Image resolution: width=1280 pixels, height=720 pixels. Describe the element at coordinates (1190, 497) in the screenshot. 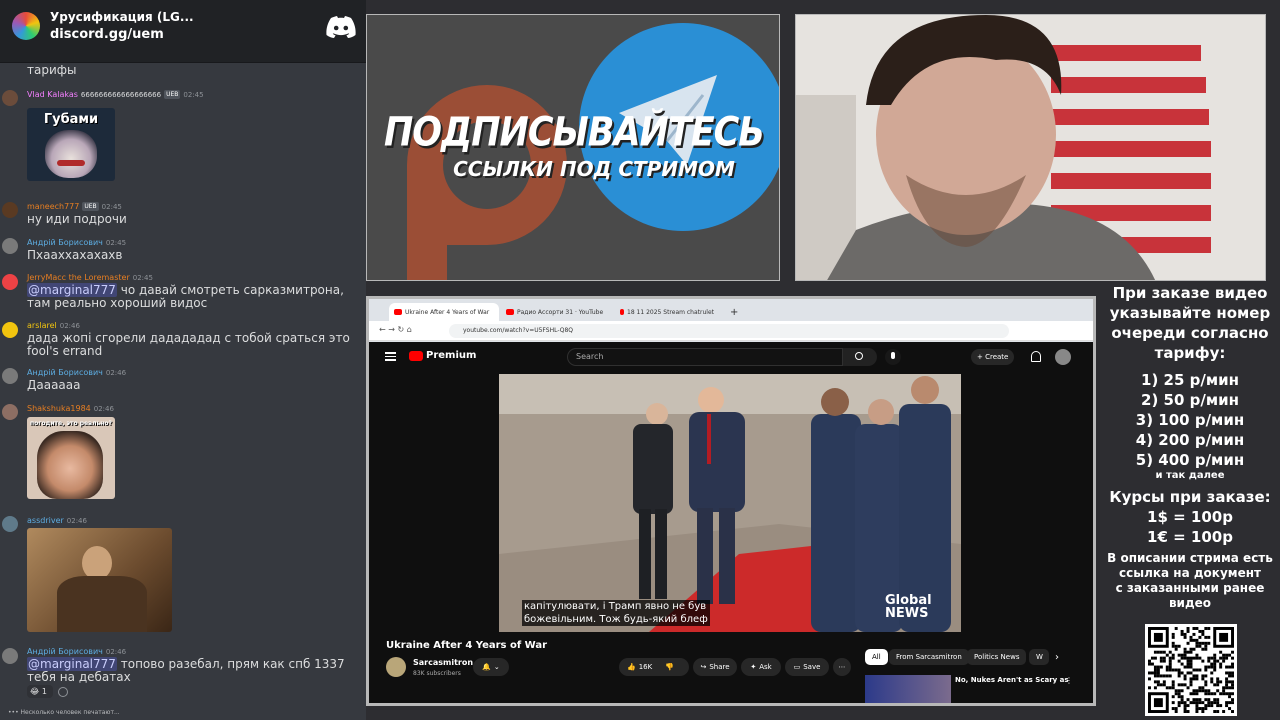

I see `rates-title: Курсы при заказе:` at that location.